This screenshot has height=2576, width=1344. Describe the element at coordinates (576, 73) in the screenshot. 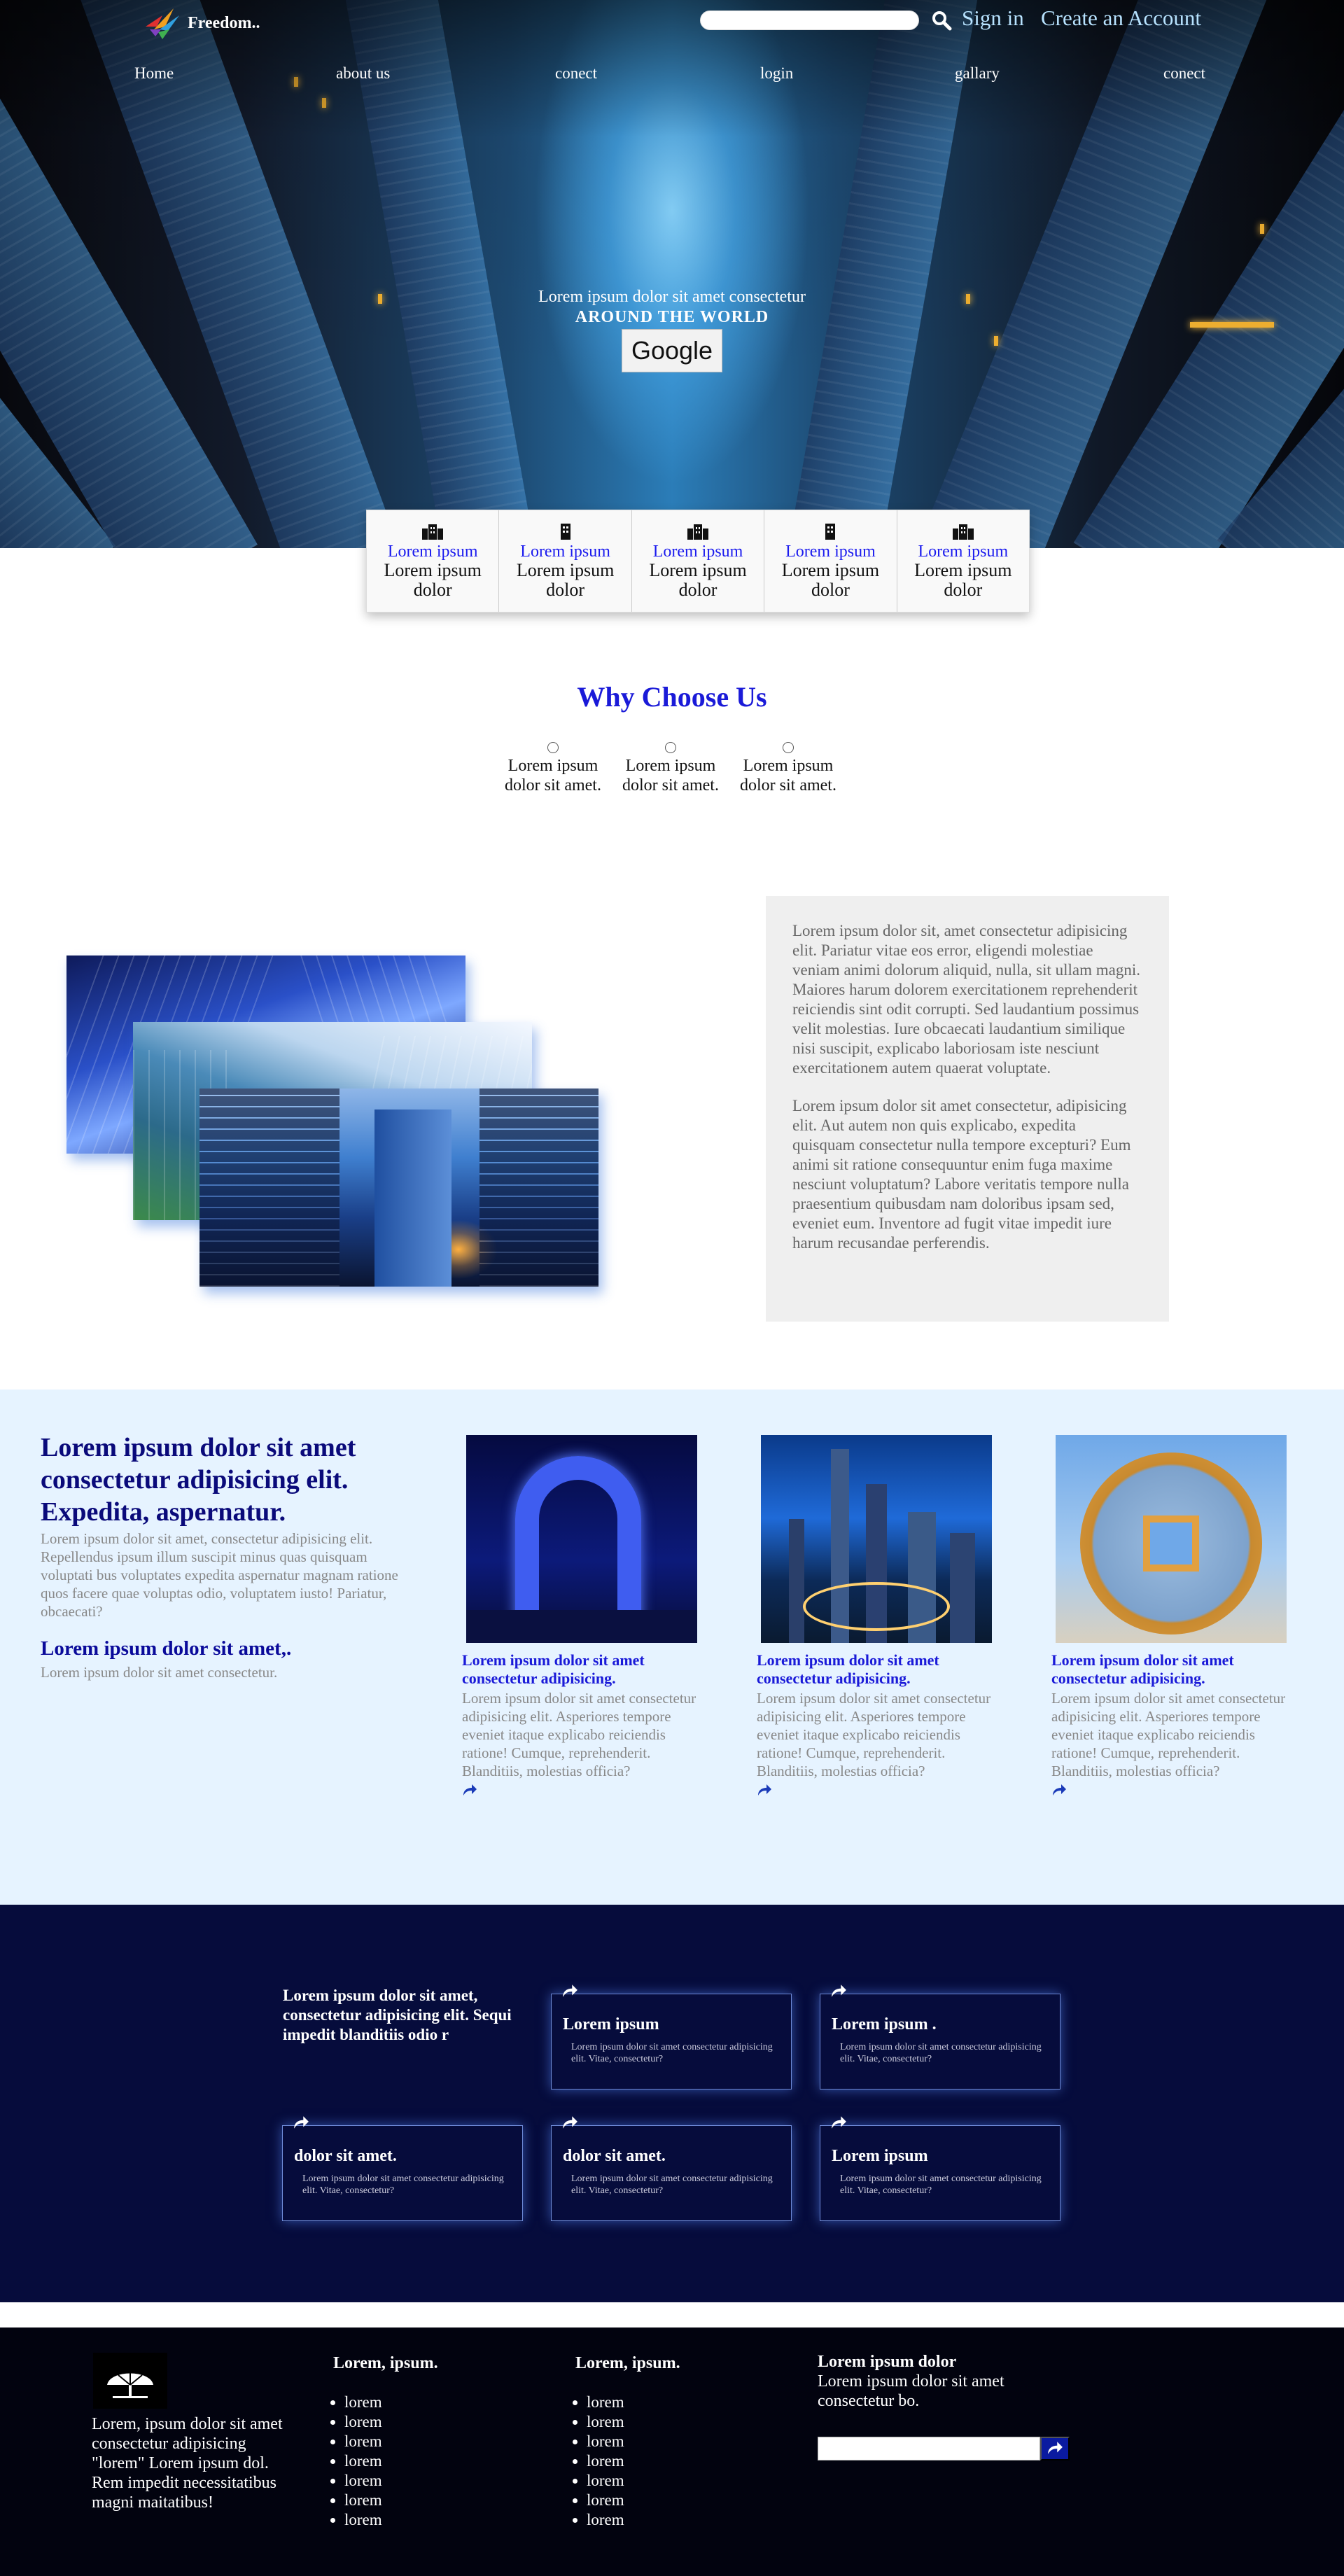

I see `nav-conect: conect` at that location.